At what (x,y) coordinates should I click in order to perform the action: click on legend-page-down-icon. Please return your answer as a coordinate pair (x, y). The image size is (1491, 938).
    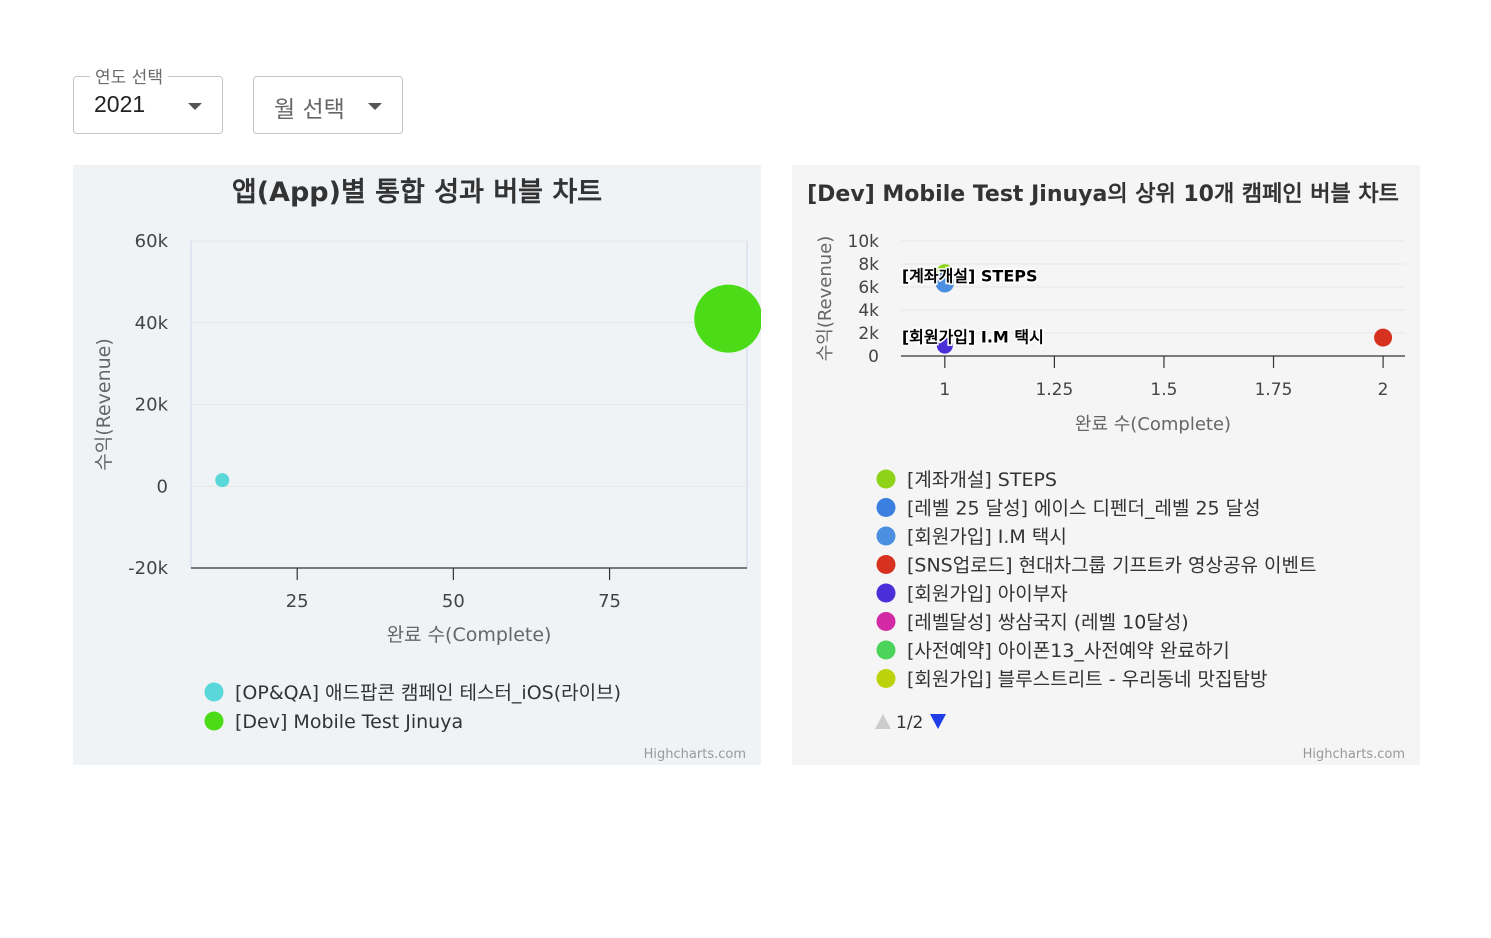
    Looking at the image, I should click on (938, 721).